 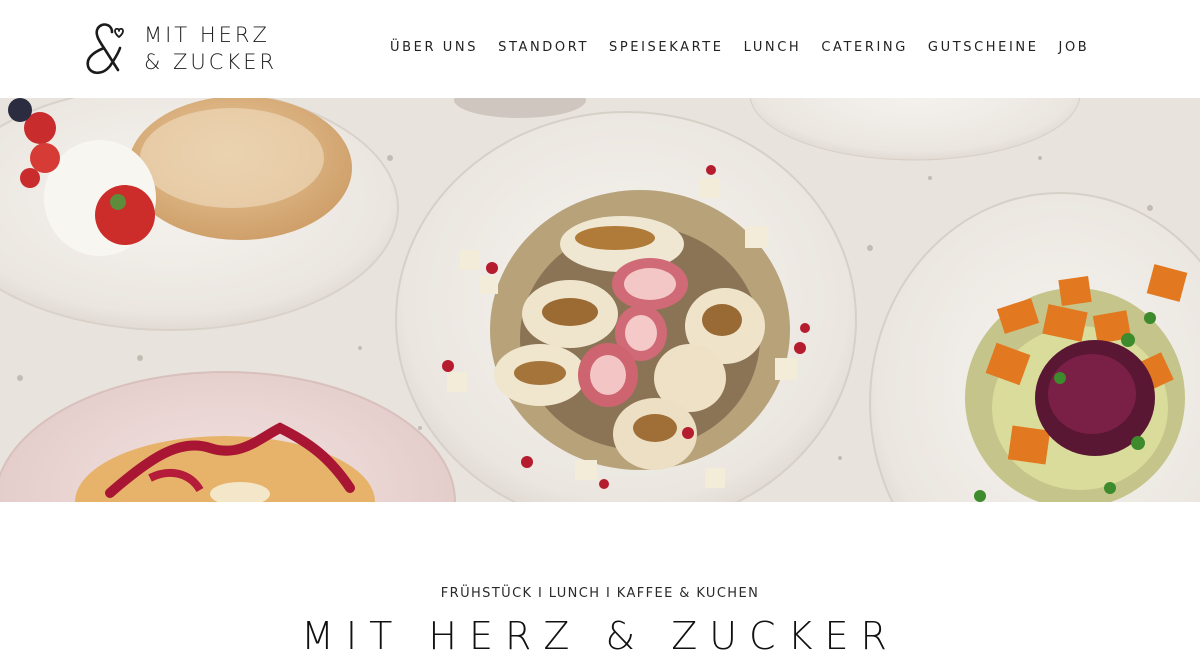 What do you see at coordinates (666, 47) in the screenshot?
I see `nav-item-speisekarte: SPEISEKARTE` at bounding box center [666, 47].